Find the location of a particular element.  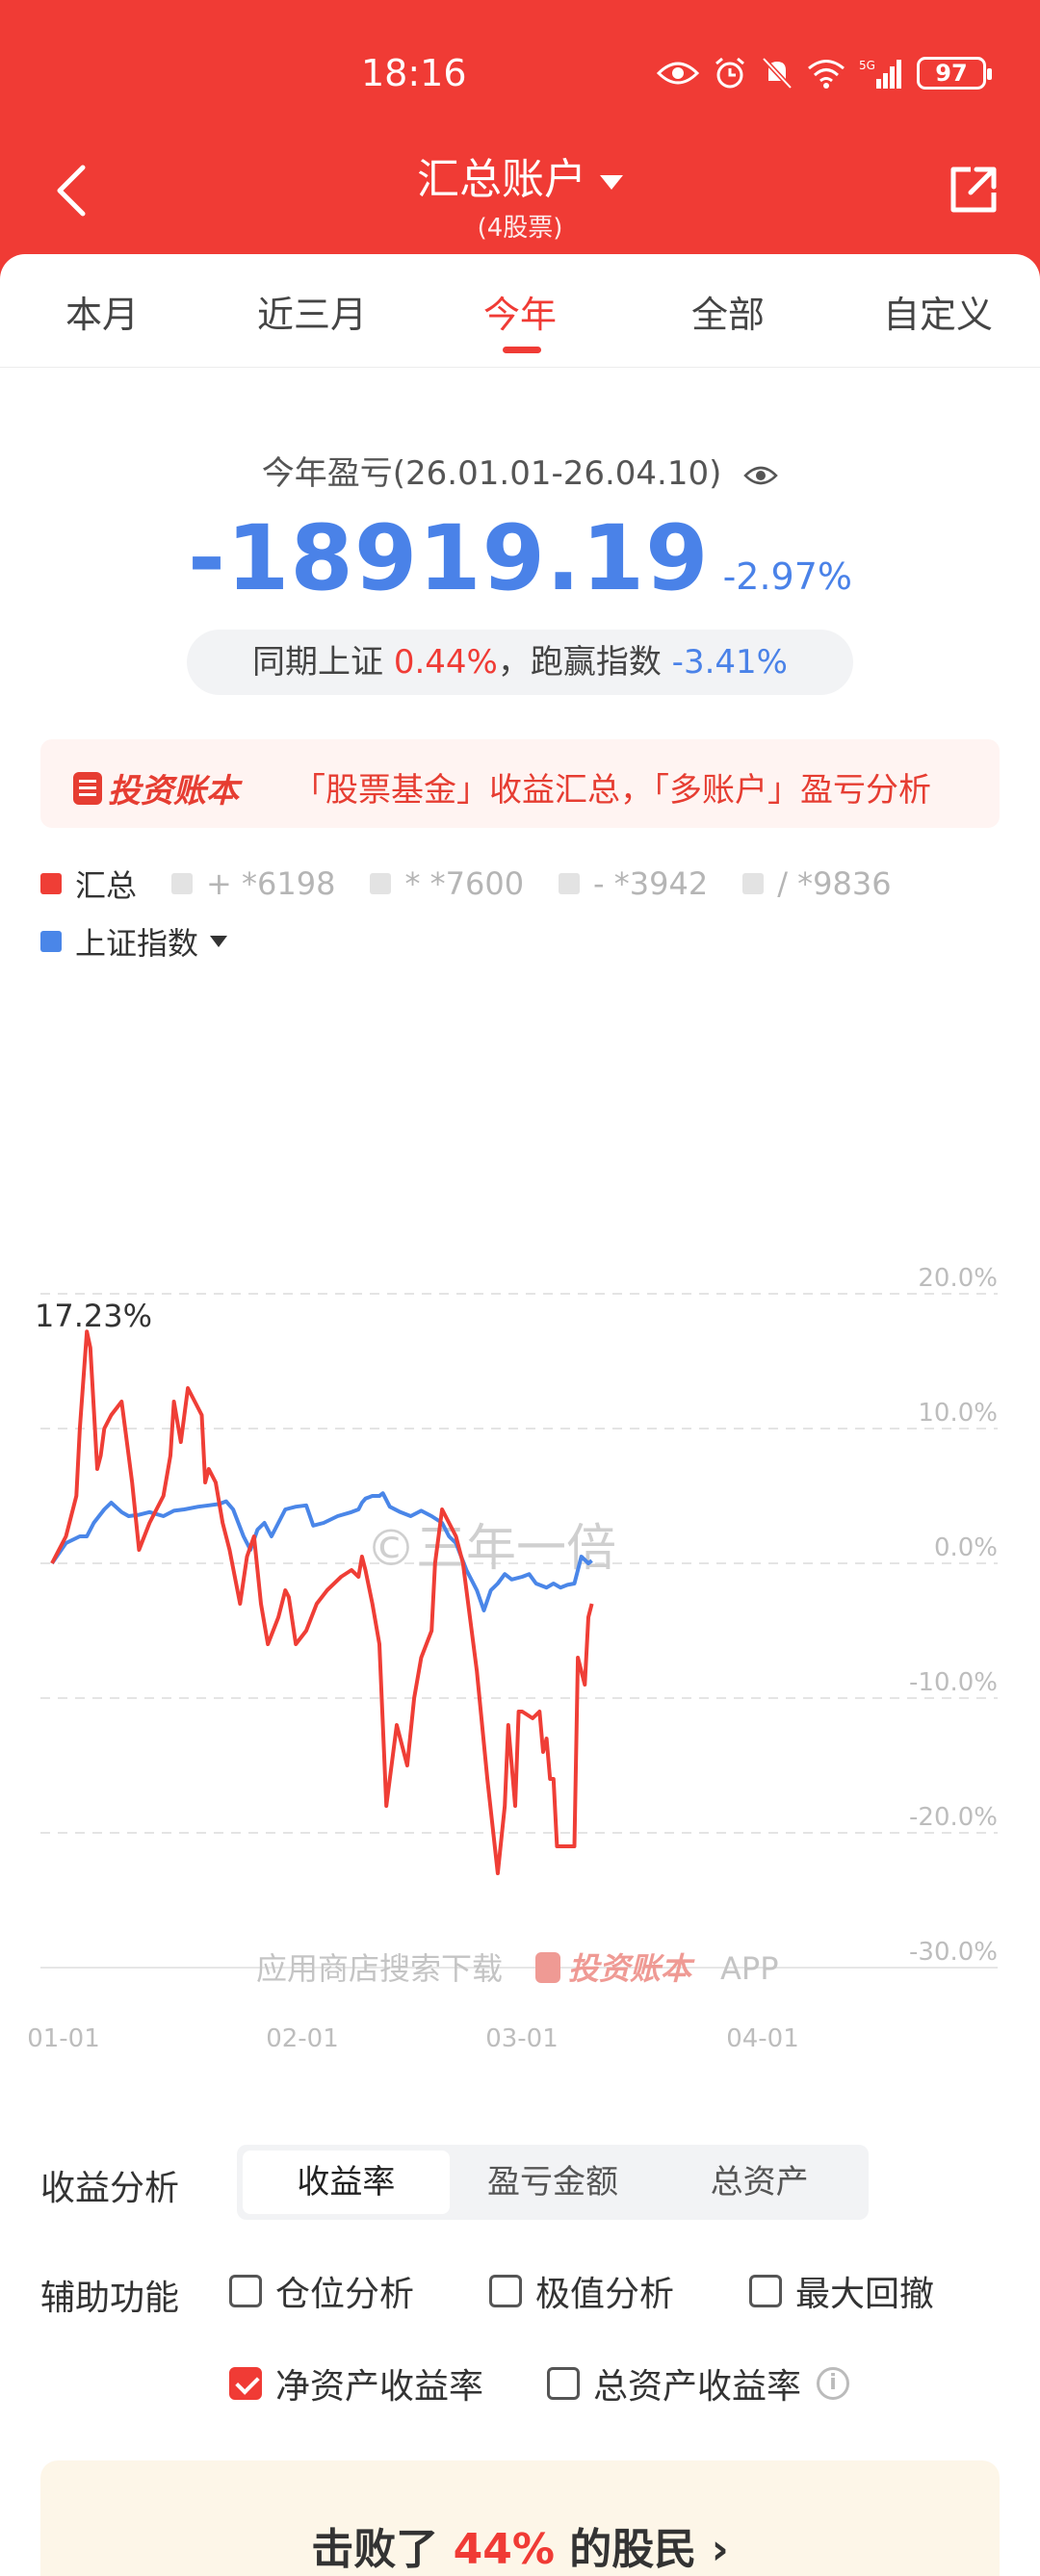

analysis-segmented-control: 收益率 盈亏金额 总资产 is located at coordinates (553, 2183).